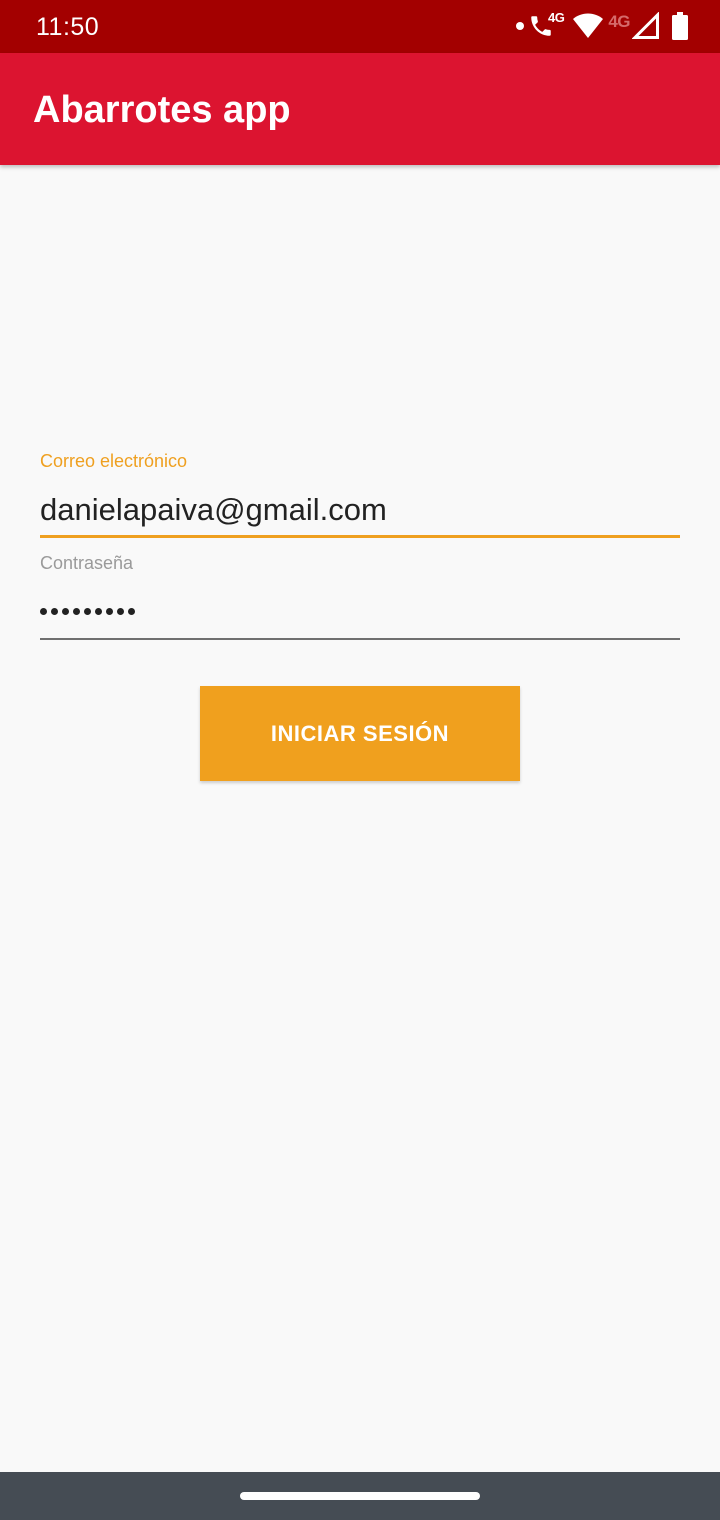 Image resolution: width=720 pixels, height=1520 pixels. Describe the element at coordinates (360, 109) in the screenshot. I see `app-bar: Abarrotes app` at that location.